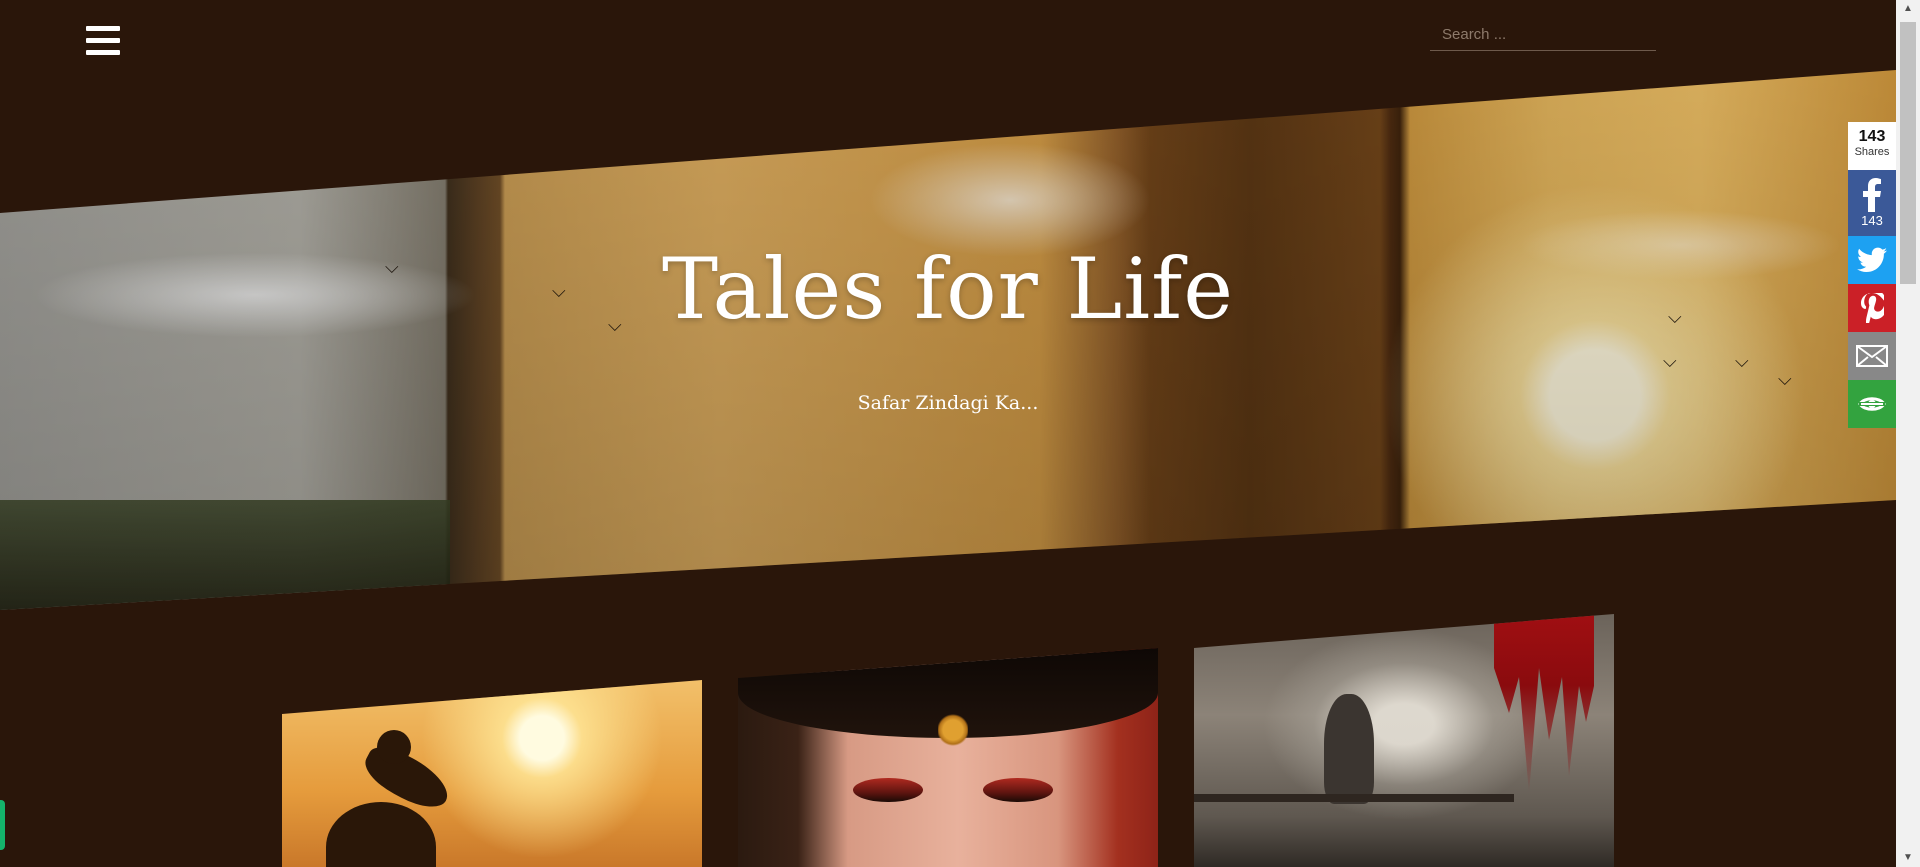 Image resolution: width=1920 pixels, height=867 pixels. Describe the element at coordinates (1544, 704) in the screenshot. I see `blood-drip` at that location.